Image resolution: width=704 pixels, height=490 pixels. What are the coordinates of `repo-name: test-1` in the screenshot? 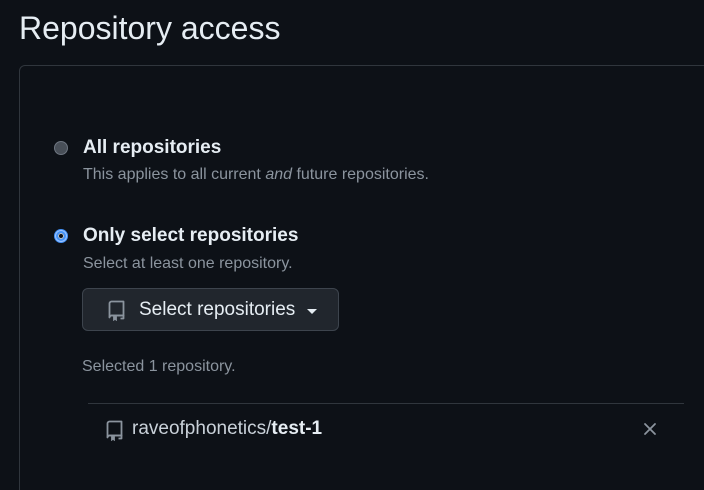 It's located at (297, 428).